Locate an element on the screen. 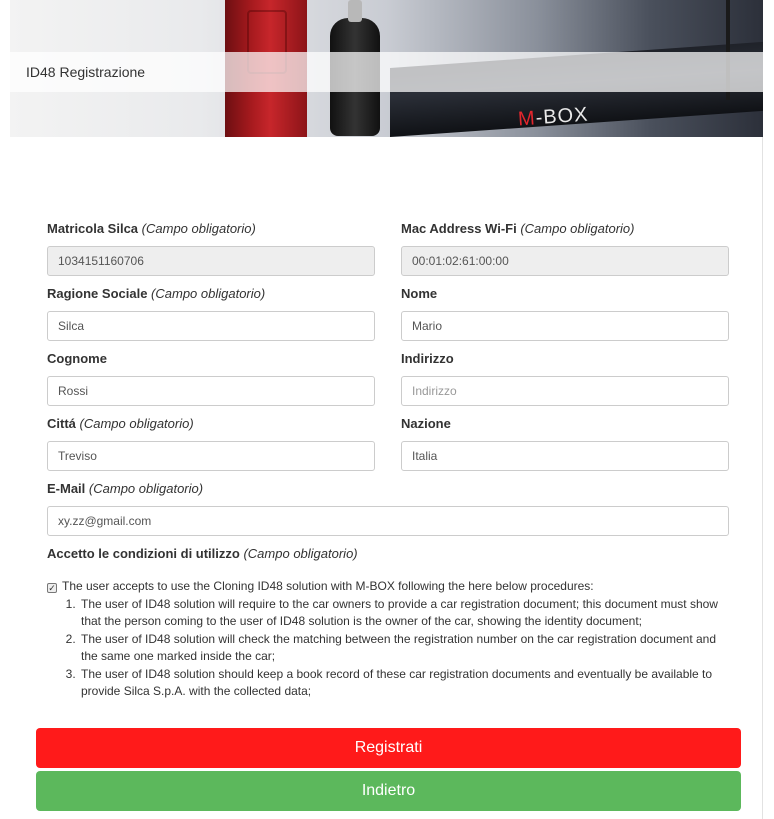  field-citta: Cittá (Campo obligatorio) Treviso is located at coordinates (211, 442).